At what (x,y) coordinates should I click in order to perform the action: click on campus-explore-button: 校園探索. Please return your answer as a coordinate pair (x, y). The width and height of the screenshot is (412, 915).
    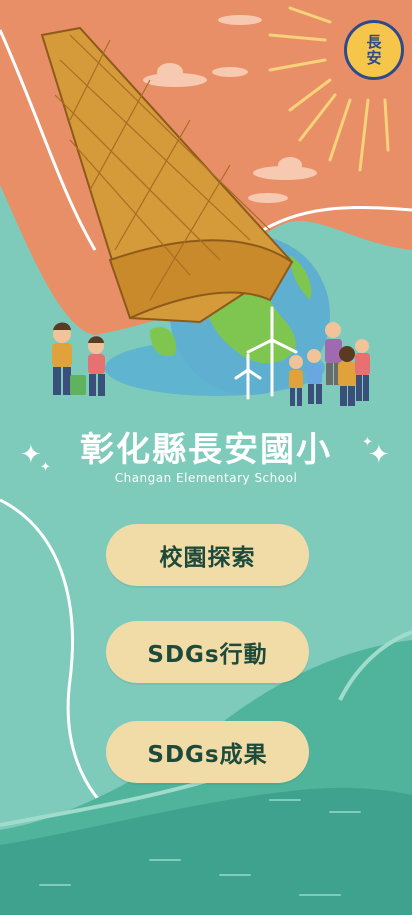
    Looking at the image, I should click on (207, 555).